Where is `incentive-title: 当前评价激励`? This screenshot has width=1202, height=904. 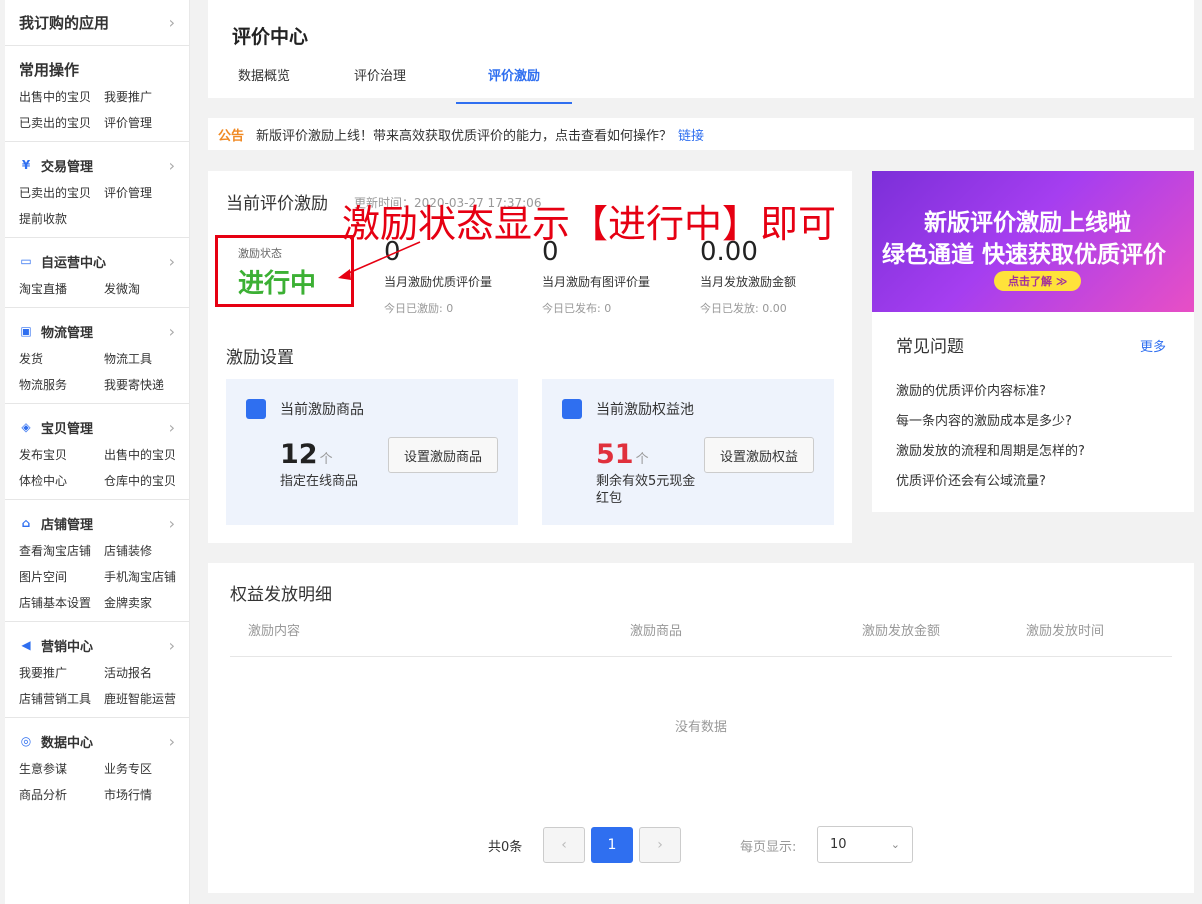 incentive-title: 当前评价激励 is located at coordinates (277, 204).